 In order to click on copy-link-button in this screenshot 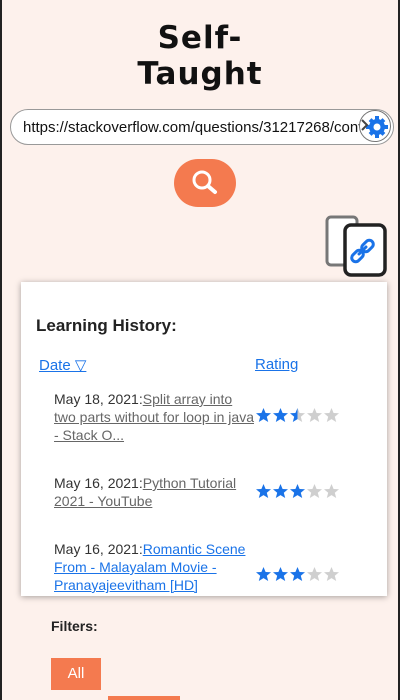, I will do `click(357, 246)`.